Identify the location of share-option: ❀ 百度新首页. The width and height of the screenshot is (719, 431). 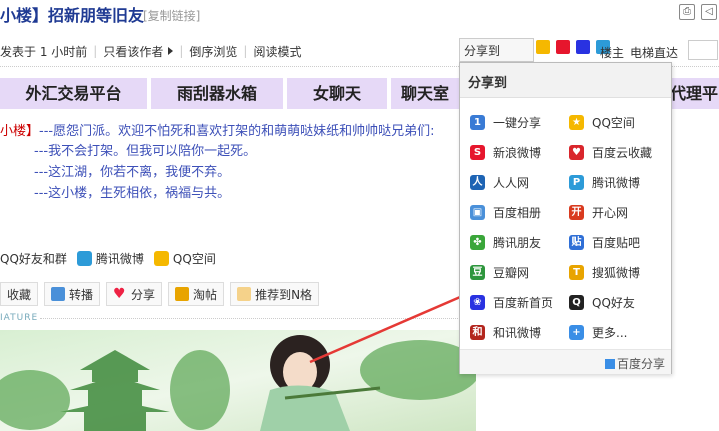
(511, 302).